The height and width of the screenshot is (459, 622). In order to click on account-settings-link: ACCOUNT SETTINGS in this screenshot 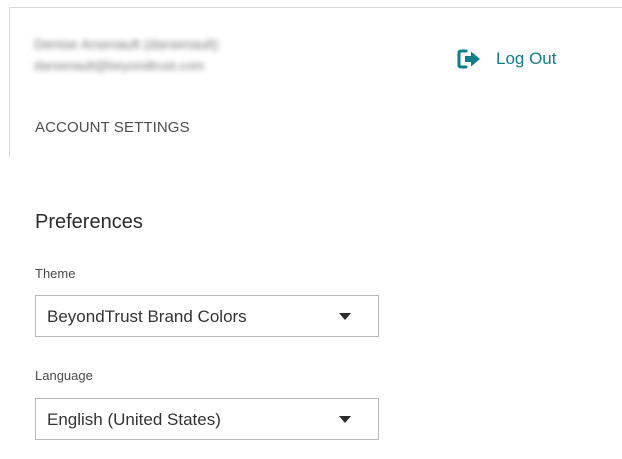, I will do `click(112, 127)`.